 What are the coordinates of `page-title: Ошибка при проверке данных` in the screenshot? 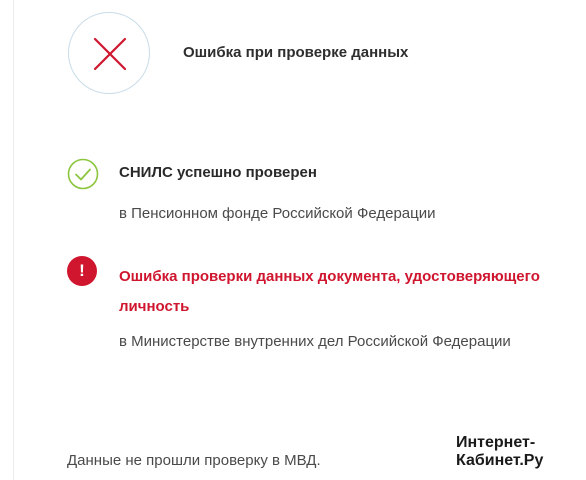 It's located at (296, 52).